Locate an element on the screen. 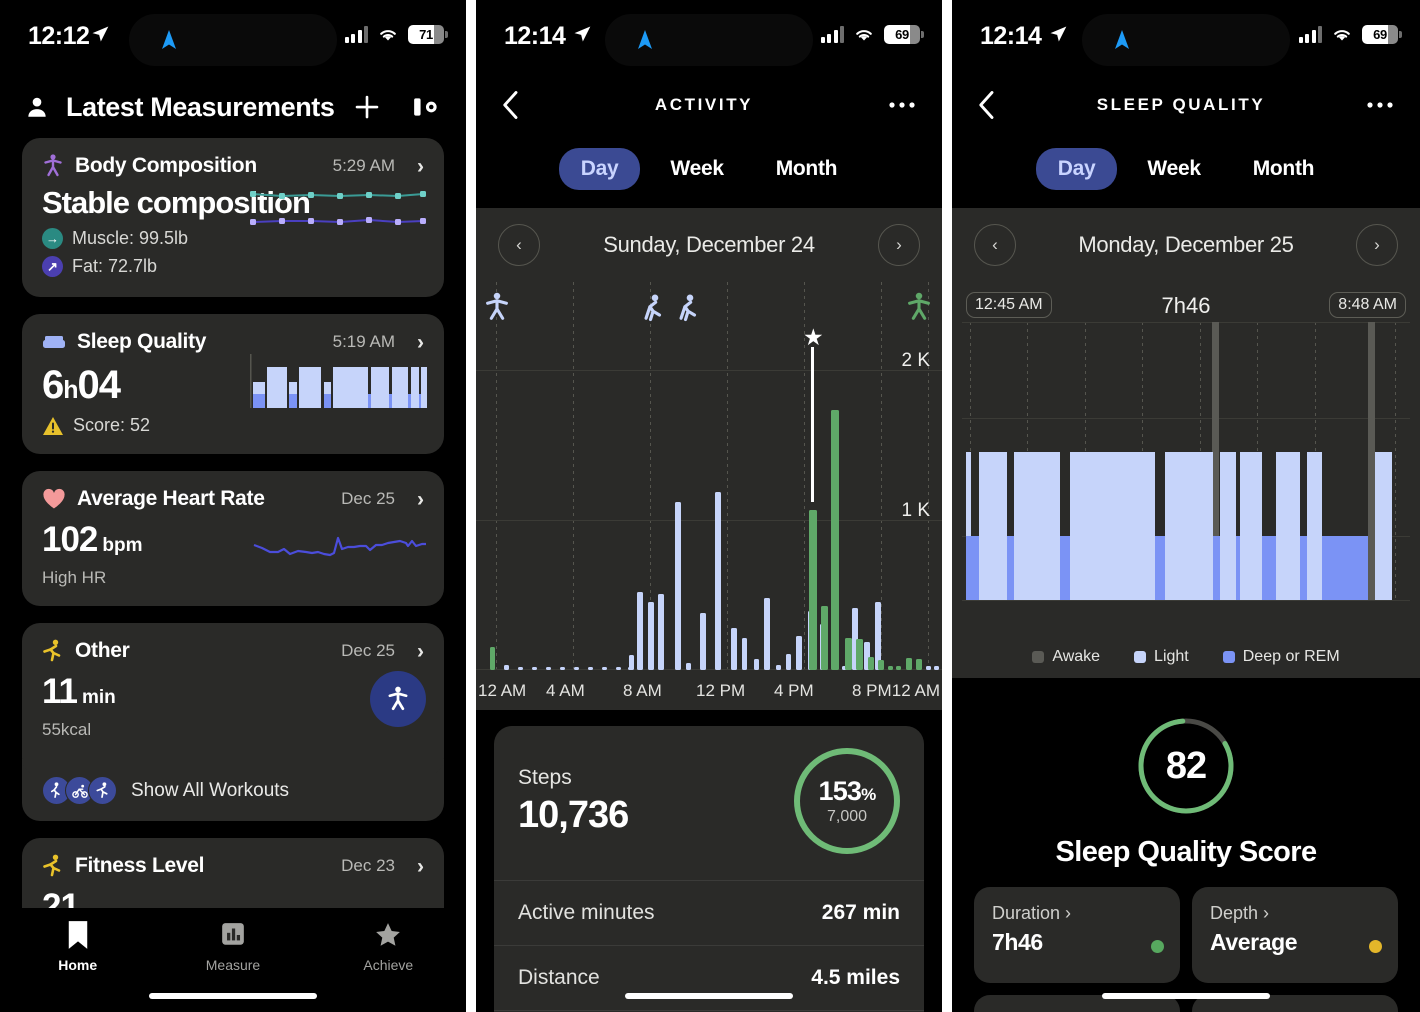 This screenshot has height=1012, width=1420. card-header: Body Composition 5:29 AM › is located at coordinates (233, 166).